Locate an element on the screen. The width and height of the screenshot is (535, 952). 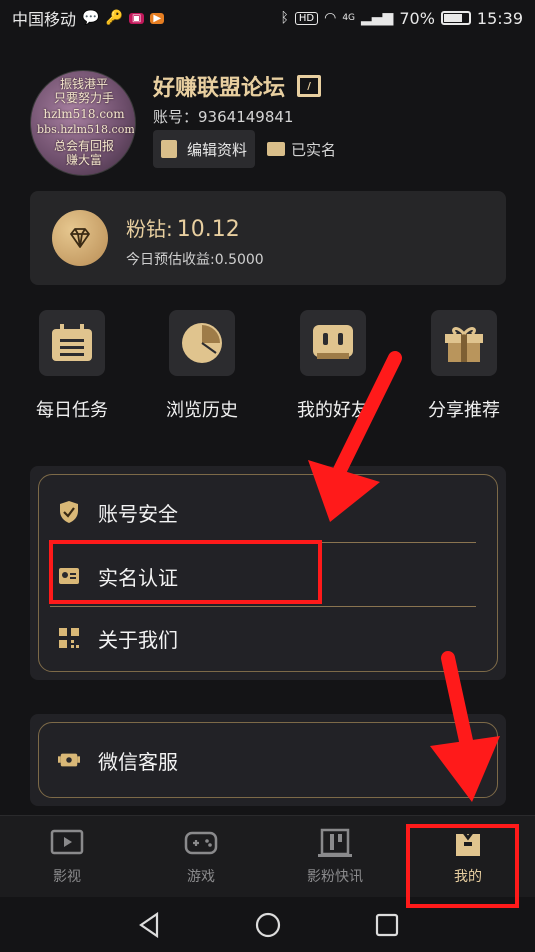
tab-label: 影粉快讯 is located at coordinates (335, 877).